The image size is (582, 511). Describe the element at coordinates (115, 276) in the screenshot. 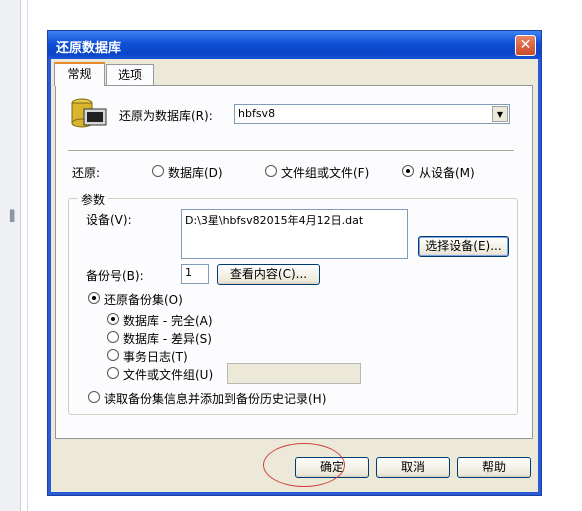

I see `backup-number-label: 备份号(B):` at that location.